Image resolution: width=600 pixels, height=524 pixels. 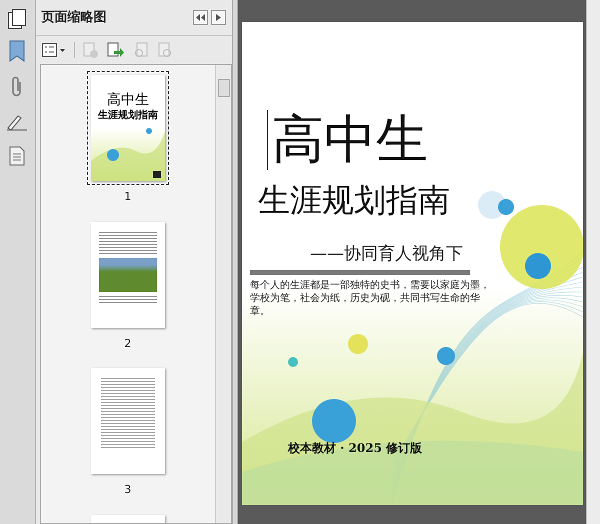 I want to click on insert-page-icon, so click(x=115, y=50).